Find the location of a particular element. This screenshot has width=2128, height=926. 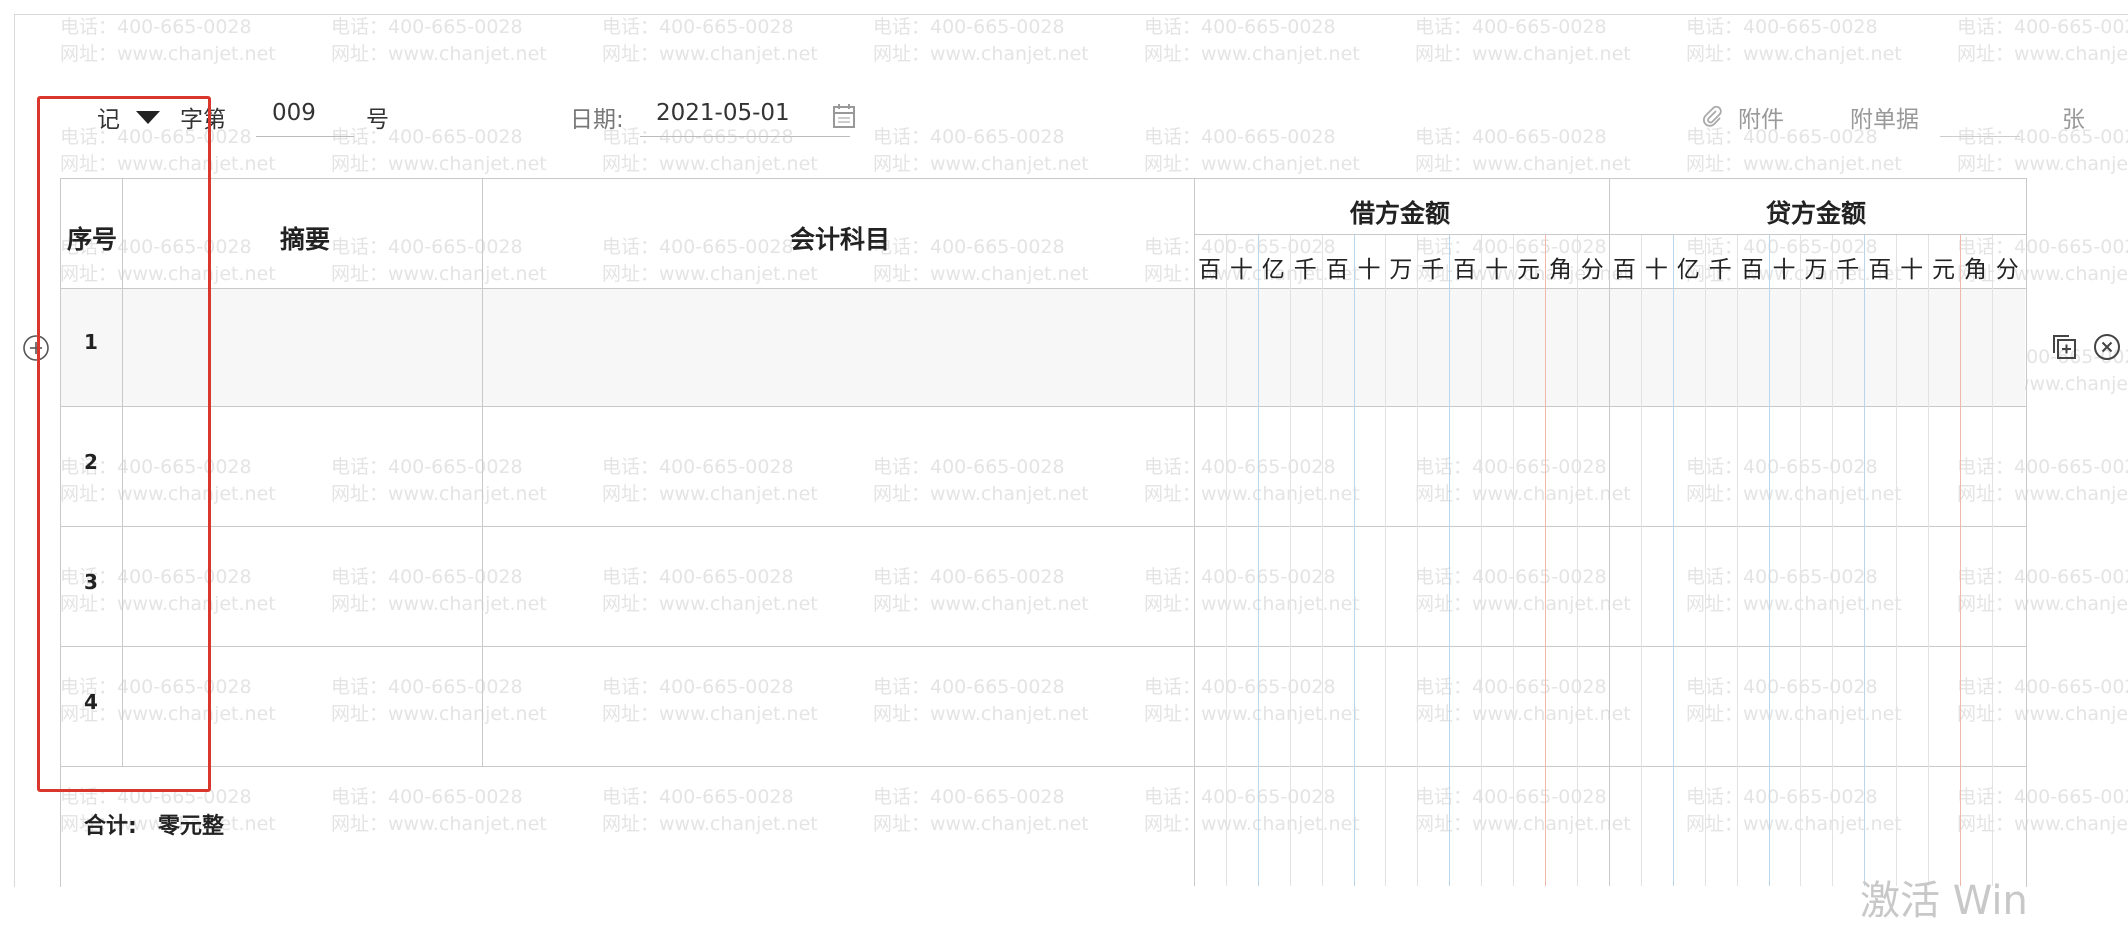

attached-docs-count-field is located at coordinates (1980, 136).